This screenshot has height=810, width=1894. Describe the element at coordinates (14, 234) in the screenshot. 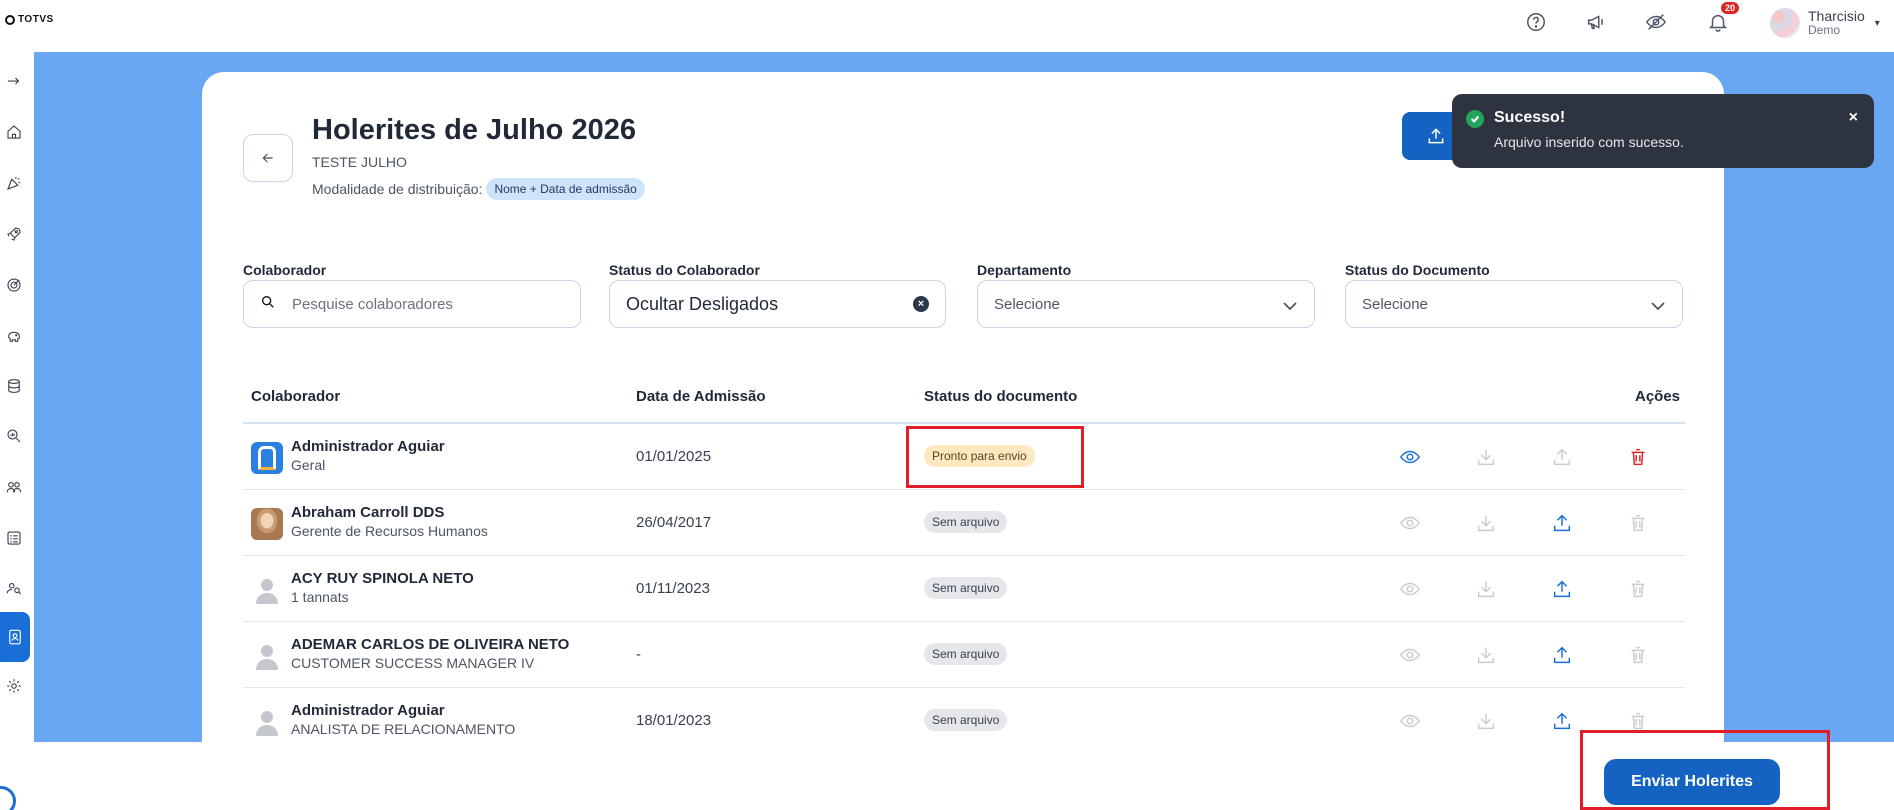

I see `rocket-icon` at that location.